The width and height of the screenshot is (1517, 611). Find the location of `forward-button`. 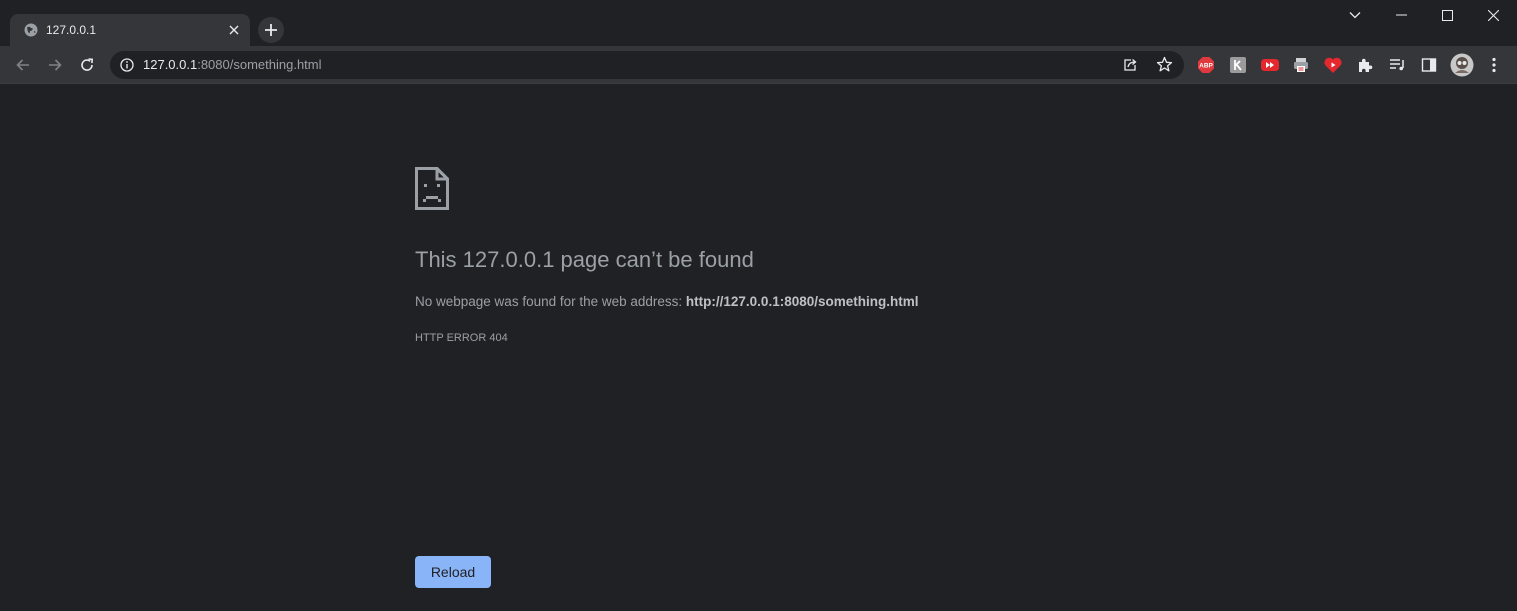

forward-button is located at coordinates (55, 65).